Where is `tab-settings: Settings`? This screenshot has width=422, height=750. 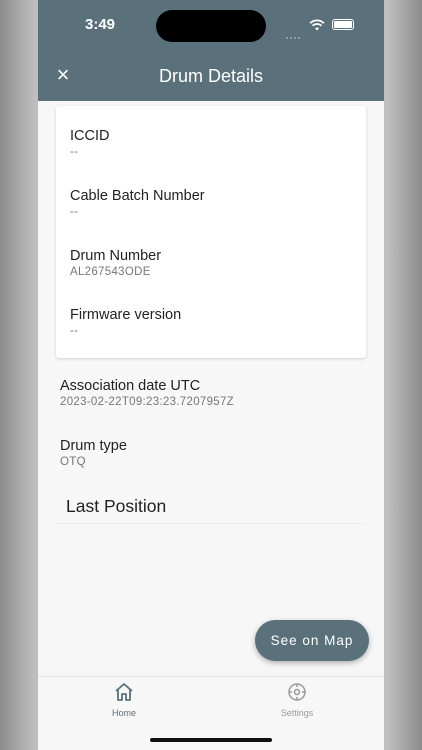 tab-settings: Settings is located at coordinates (297, 699).